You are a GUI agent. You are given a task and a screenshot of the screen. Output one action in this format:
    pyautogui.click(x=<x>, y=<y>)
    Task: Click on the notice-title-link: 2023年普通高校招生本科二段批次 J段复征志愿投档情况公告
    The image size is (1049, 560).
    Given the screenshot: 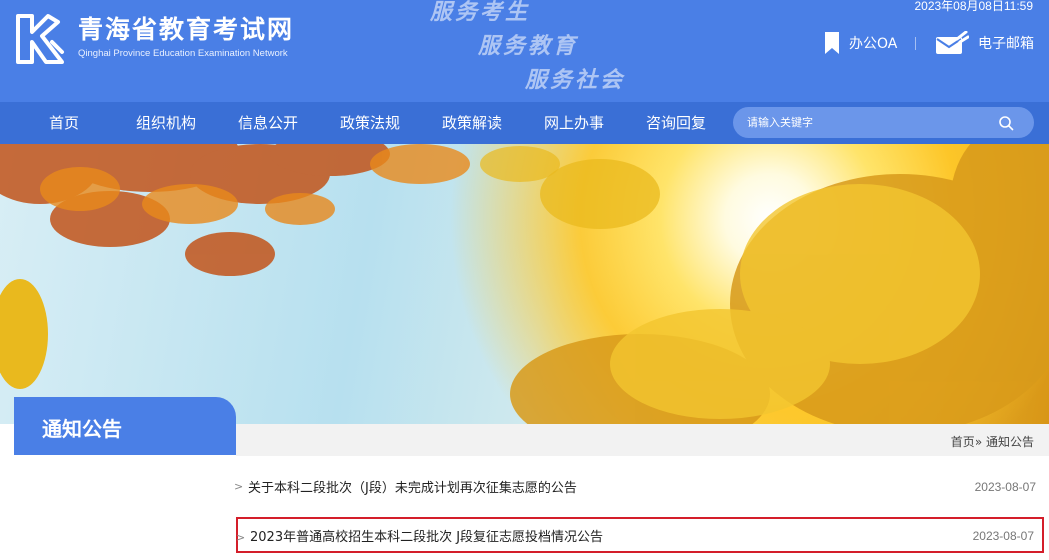 What is the action you would take?
    pyautogui.click(x=426, y=535)
    